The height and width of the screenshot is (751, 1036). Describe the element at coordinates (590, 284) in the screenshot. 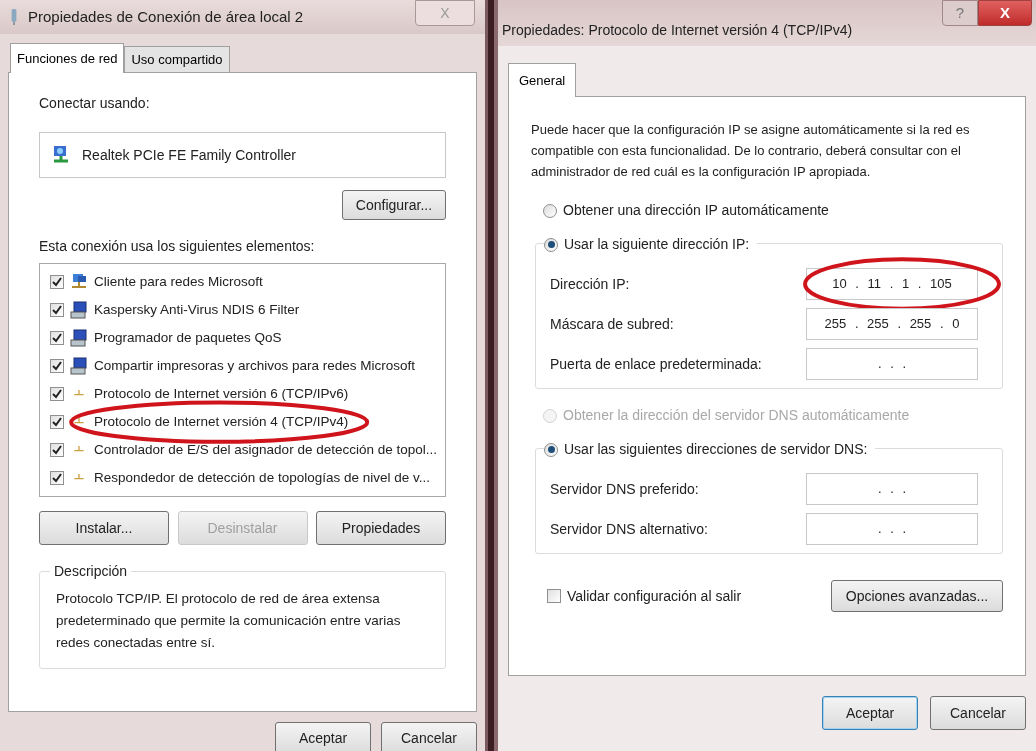

I see `field-label: Dirección IP:` at that location.